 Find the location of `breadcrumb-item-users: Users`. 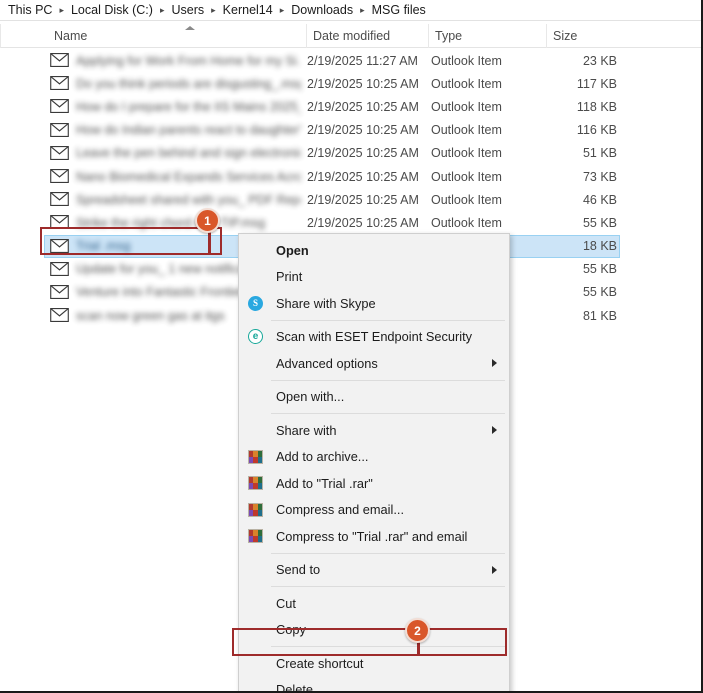

breadcrumb-item-users: Users is located at coordinates (187, 10).